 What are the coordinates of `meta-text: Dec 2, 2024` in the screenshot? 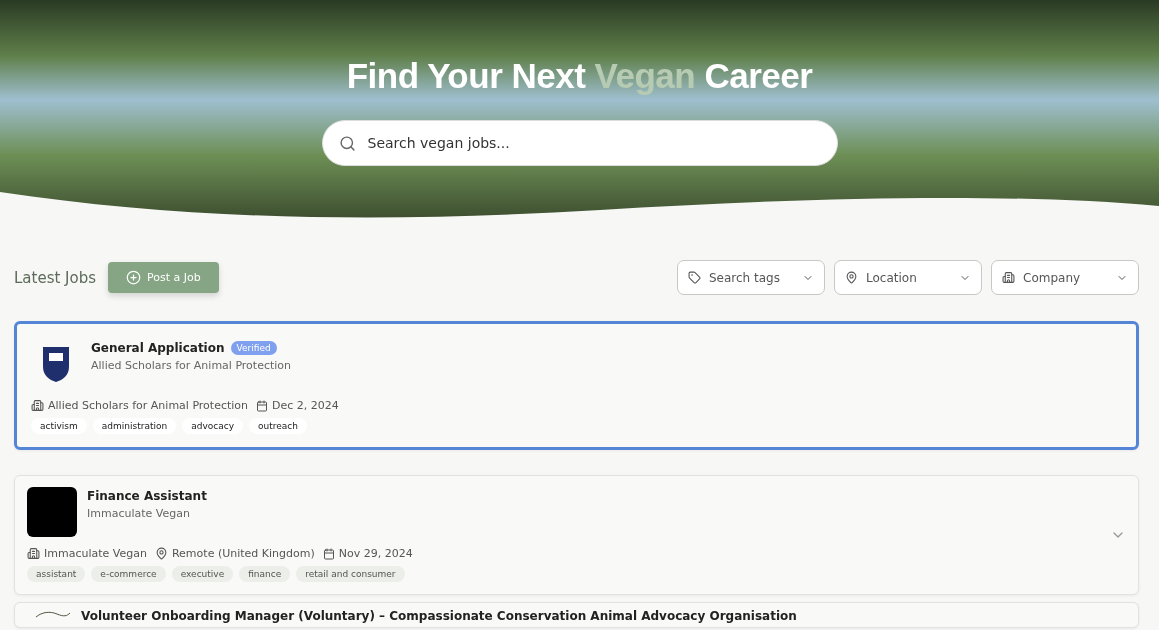 It's located at (305, 405).